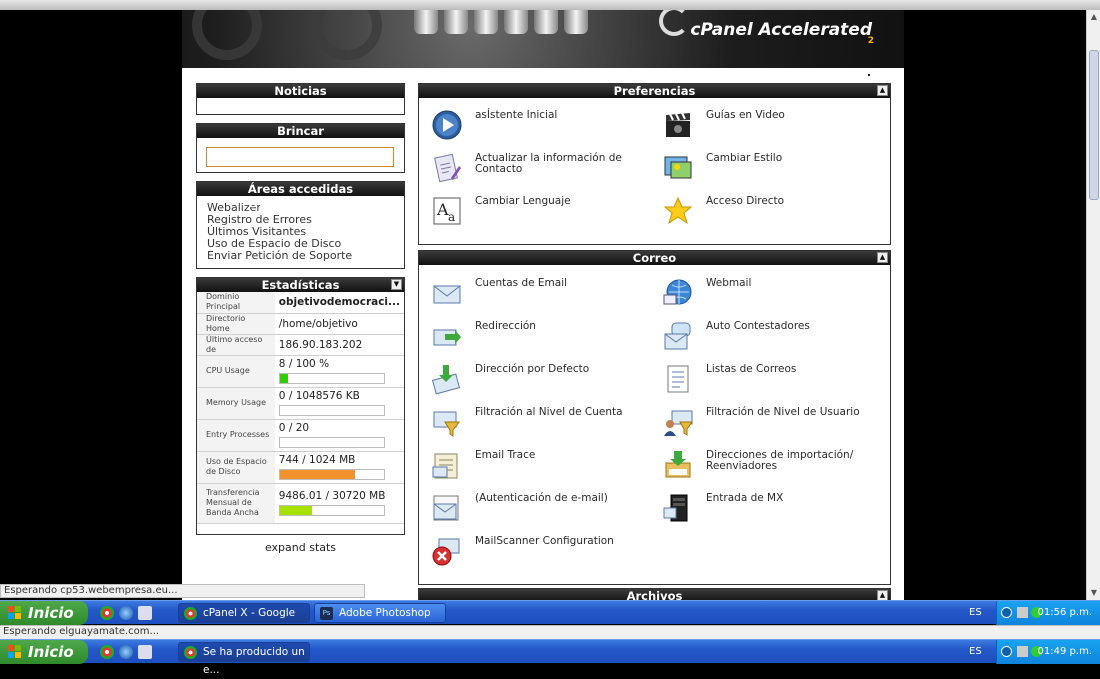 Image resolution: width=1100 pixels, height=679 pixels. I want to click on stat-label: CPU Usage, so click(236, 371).